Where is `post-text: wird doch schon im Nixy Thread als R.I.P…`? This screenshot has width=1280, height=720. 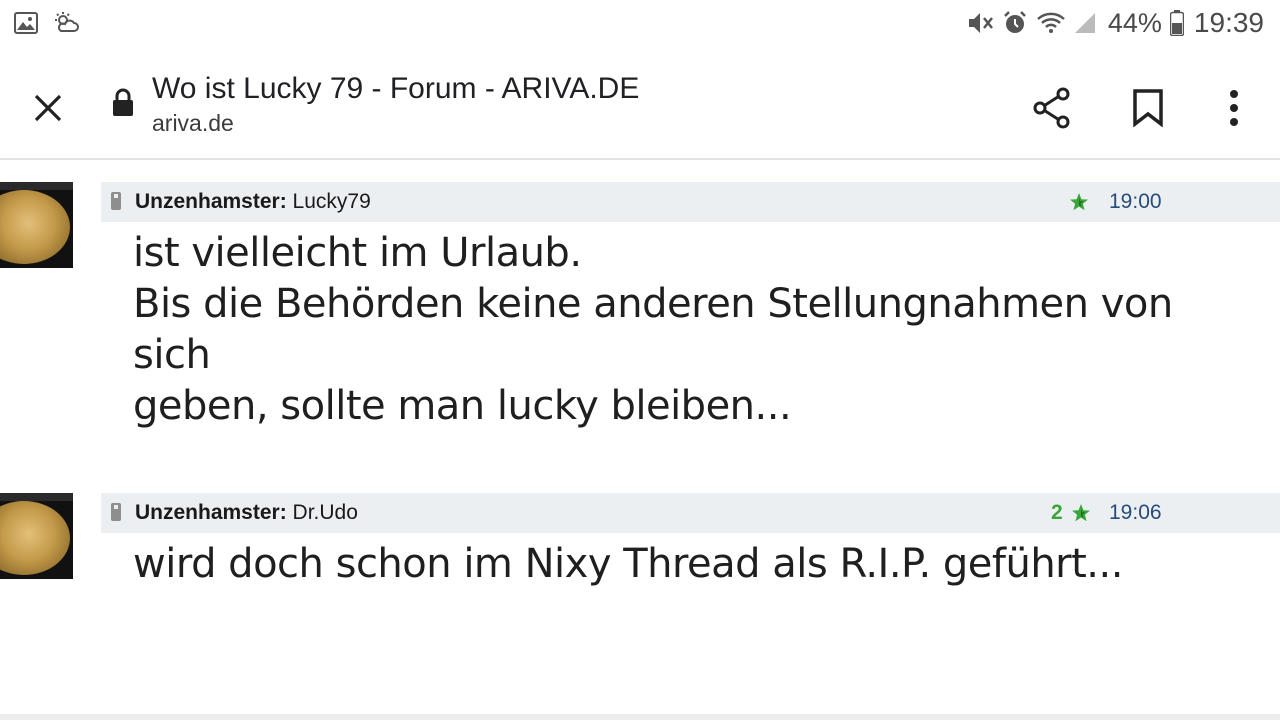 post-text: wird doch schon im Nixy Thread als R.I.P… is located at coordinates (693, 564).